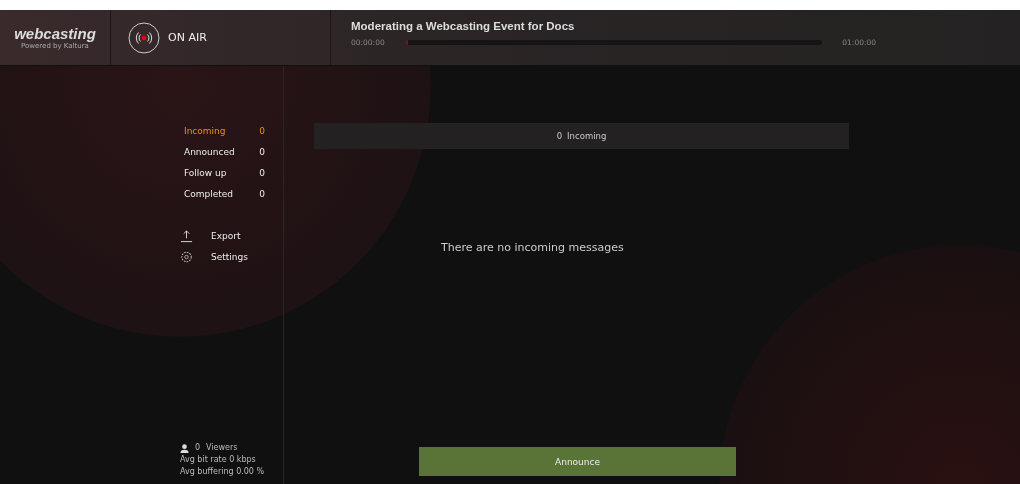 This screenshot has height=484, width=1020. I want to click on announce-button: Announce, so click(577, 461).